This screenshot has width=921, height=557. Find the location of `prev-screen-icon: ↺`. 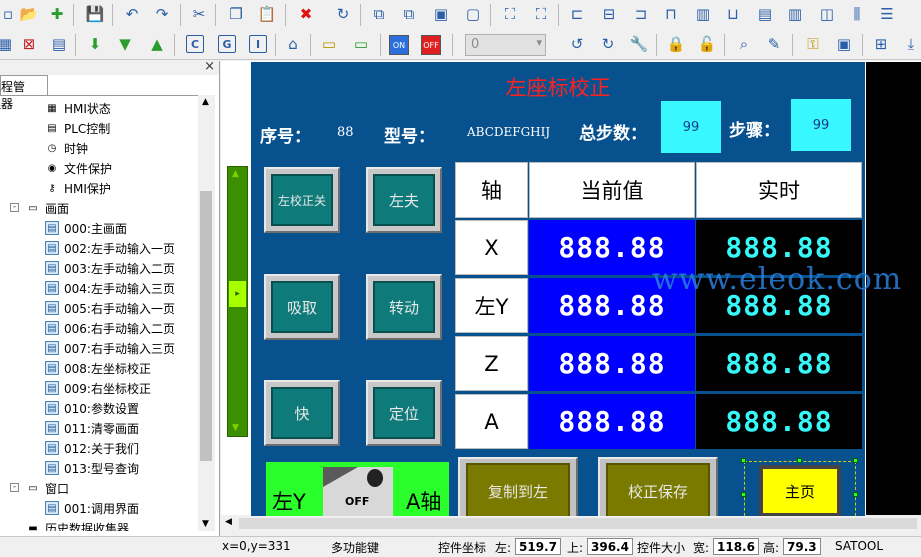

prev-screen-icon: ↺ is located at coordinates (577, 44).